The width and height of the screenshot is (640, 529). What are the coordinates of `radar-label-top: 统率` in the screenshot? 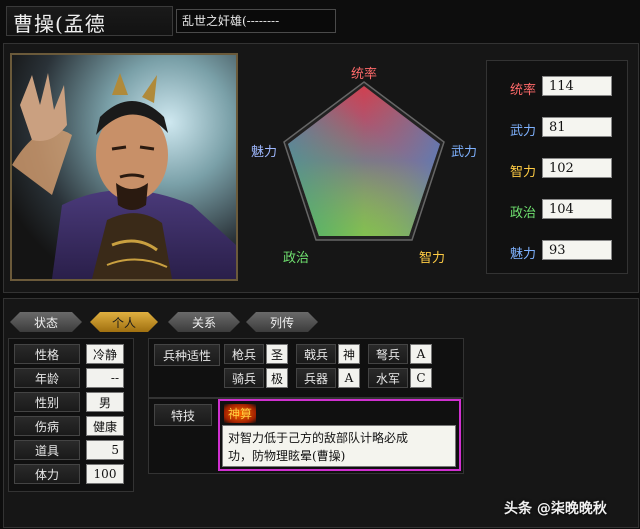 It's located at (364, 74).